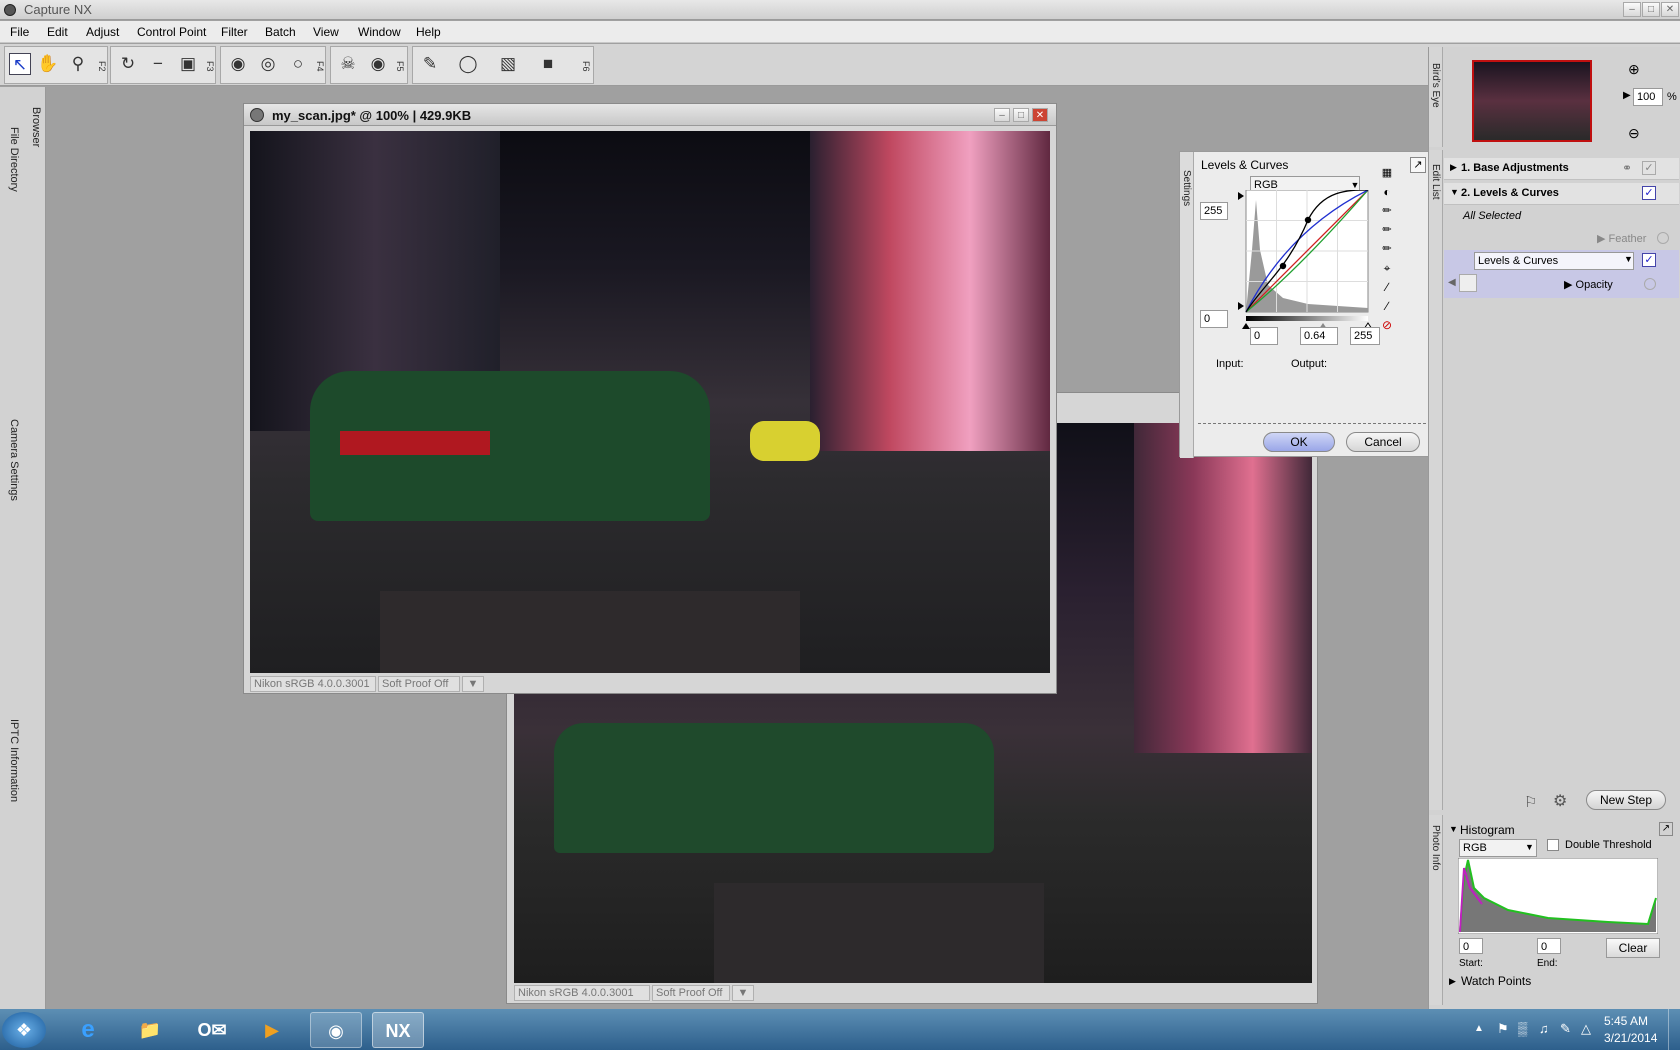 This screenshot has width=1680, height=1050. Describe the element at coordinates (1436, 480) in the screenshot. I see `edit-list-side-tab: Edit List` at that location.